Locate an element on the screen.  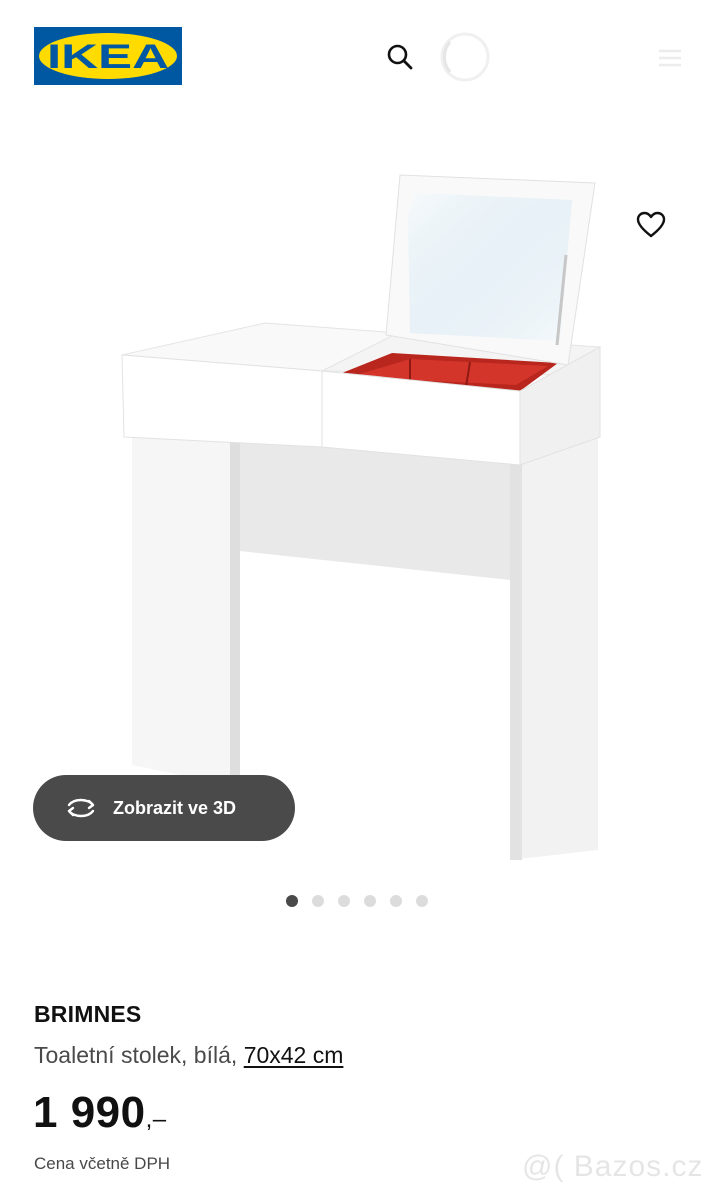
ikea-logo: IKEA is located at coordinates (108, 56).